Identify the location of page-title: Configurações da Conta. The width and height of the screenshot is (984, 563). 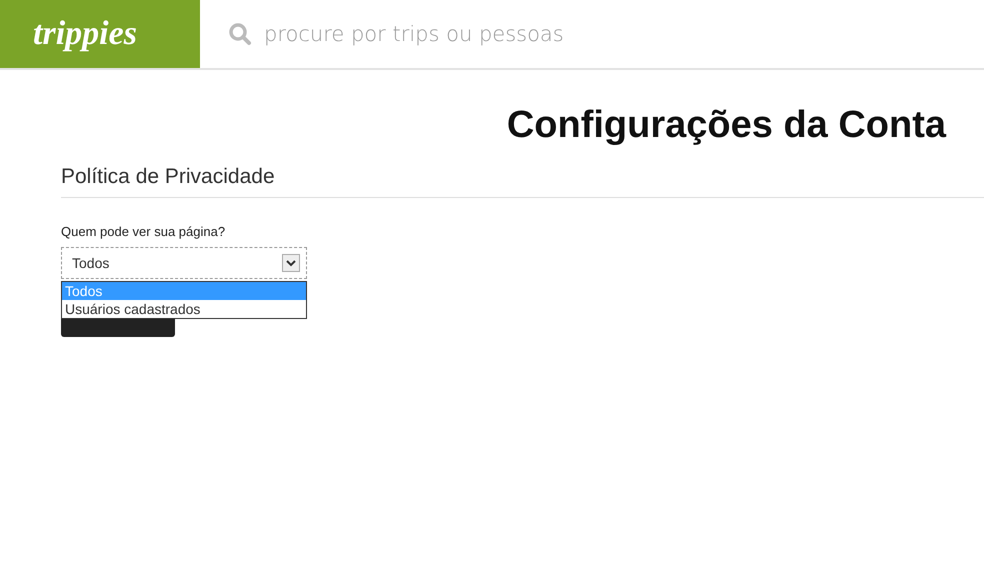
(726, 125).